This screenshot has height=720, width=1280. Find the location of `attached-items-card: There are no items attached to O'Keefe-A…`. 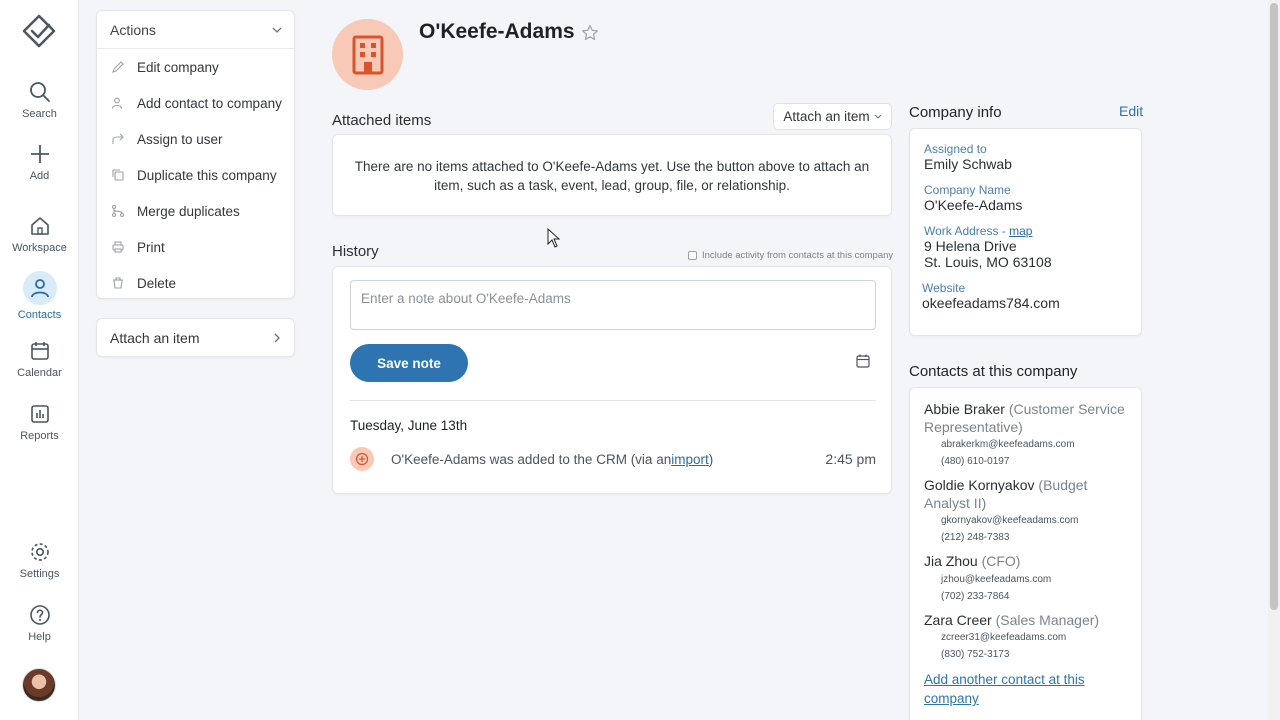

attached-items-card: There are no items attached to O'Keefe-A… is located at coordinates (612, 175).